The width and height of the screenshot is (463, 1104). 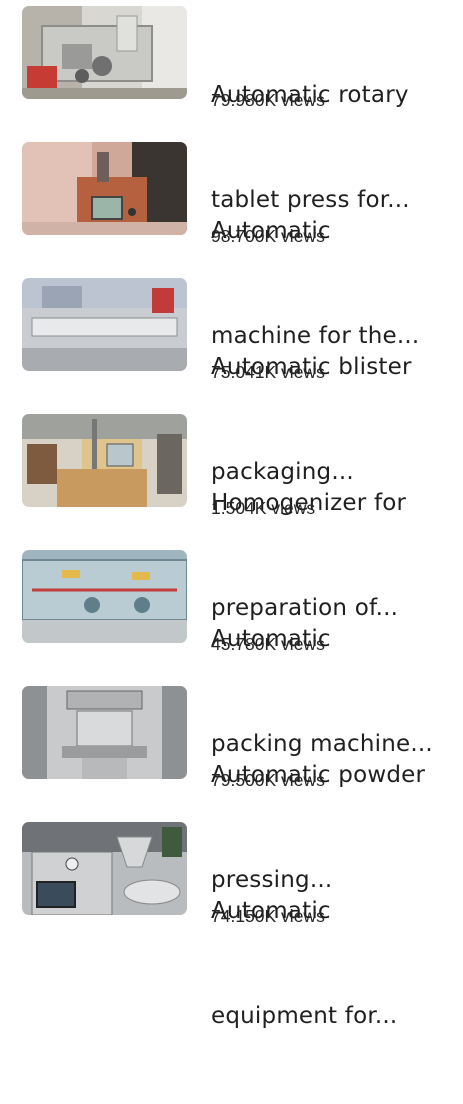 I want to click on filling-equipment-machine-photo, so click(x=104, y=868).